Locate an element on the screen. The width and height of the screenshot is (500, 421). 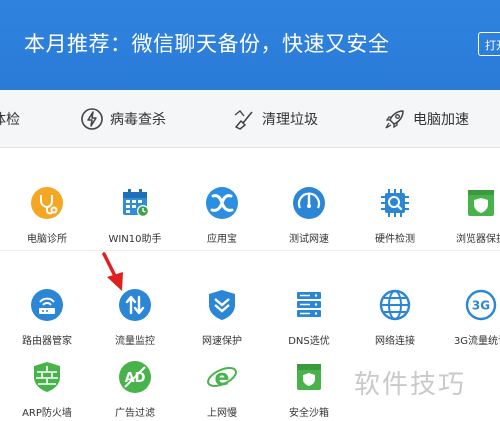
tool-ad-filter: AD 广告过滤 is located at coordinates (135, 390).